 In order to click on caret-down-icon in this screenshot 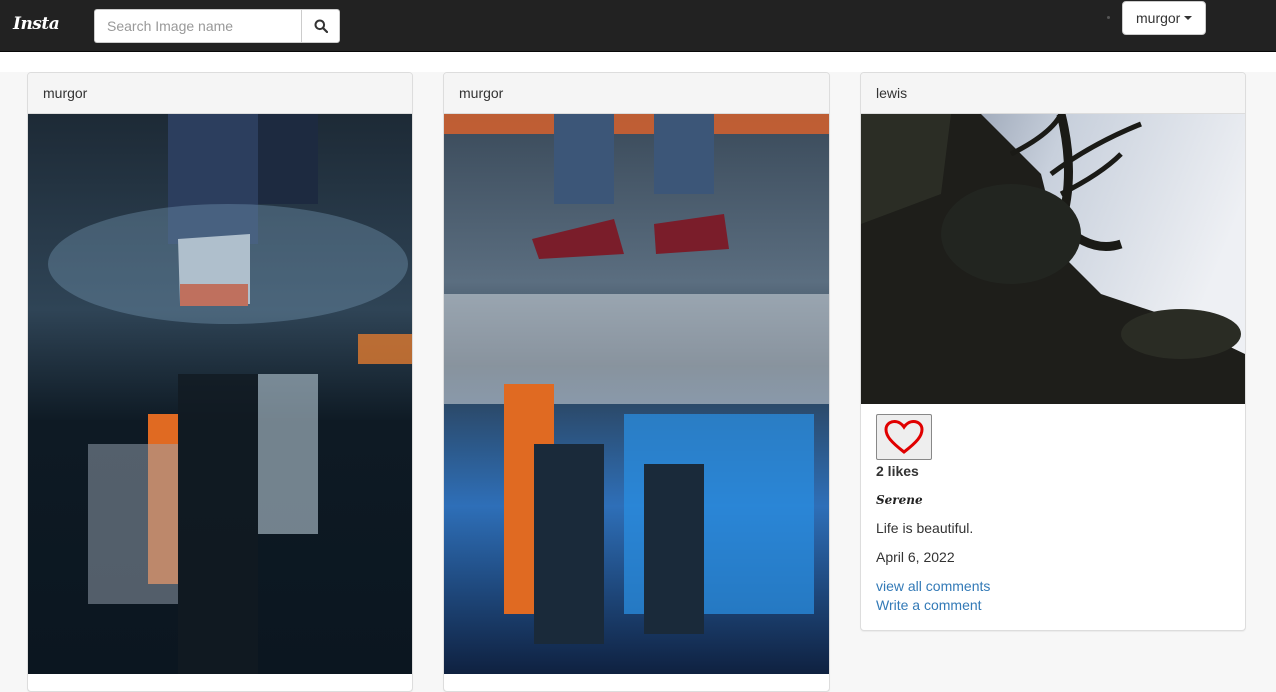, I will do `click(1188, 18)`.